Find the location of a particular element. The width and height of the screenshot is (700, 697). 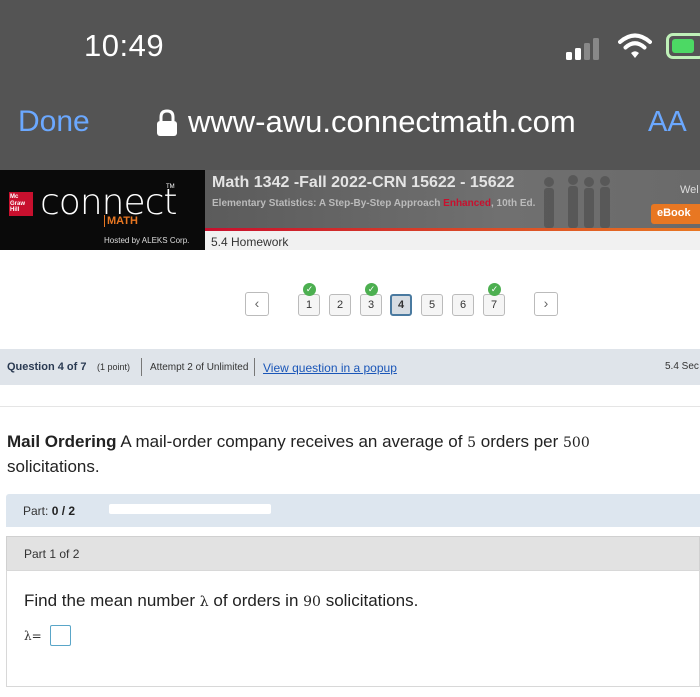

question-number: Question 4 of 7 is located at coordinates (47, 367).